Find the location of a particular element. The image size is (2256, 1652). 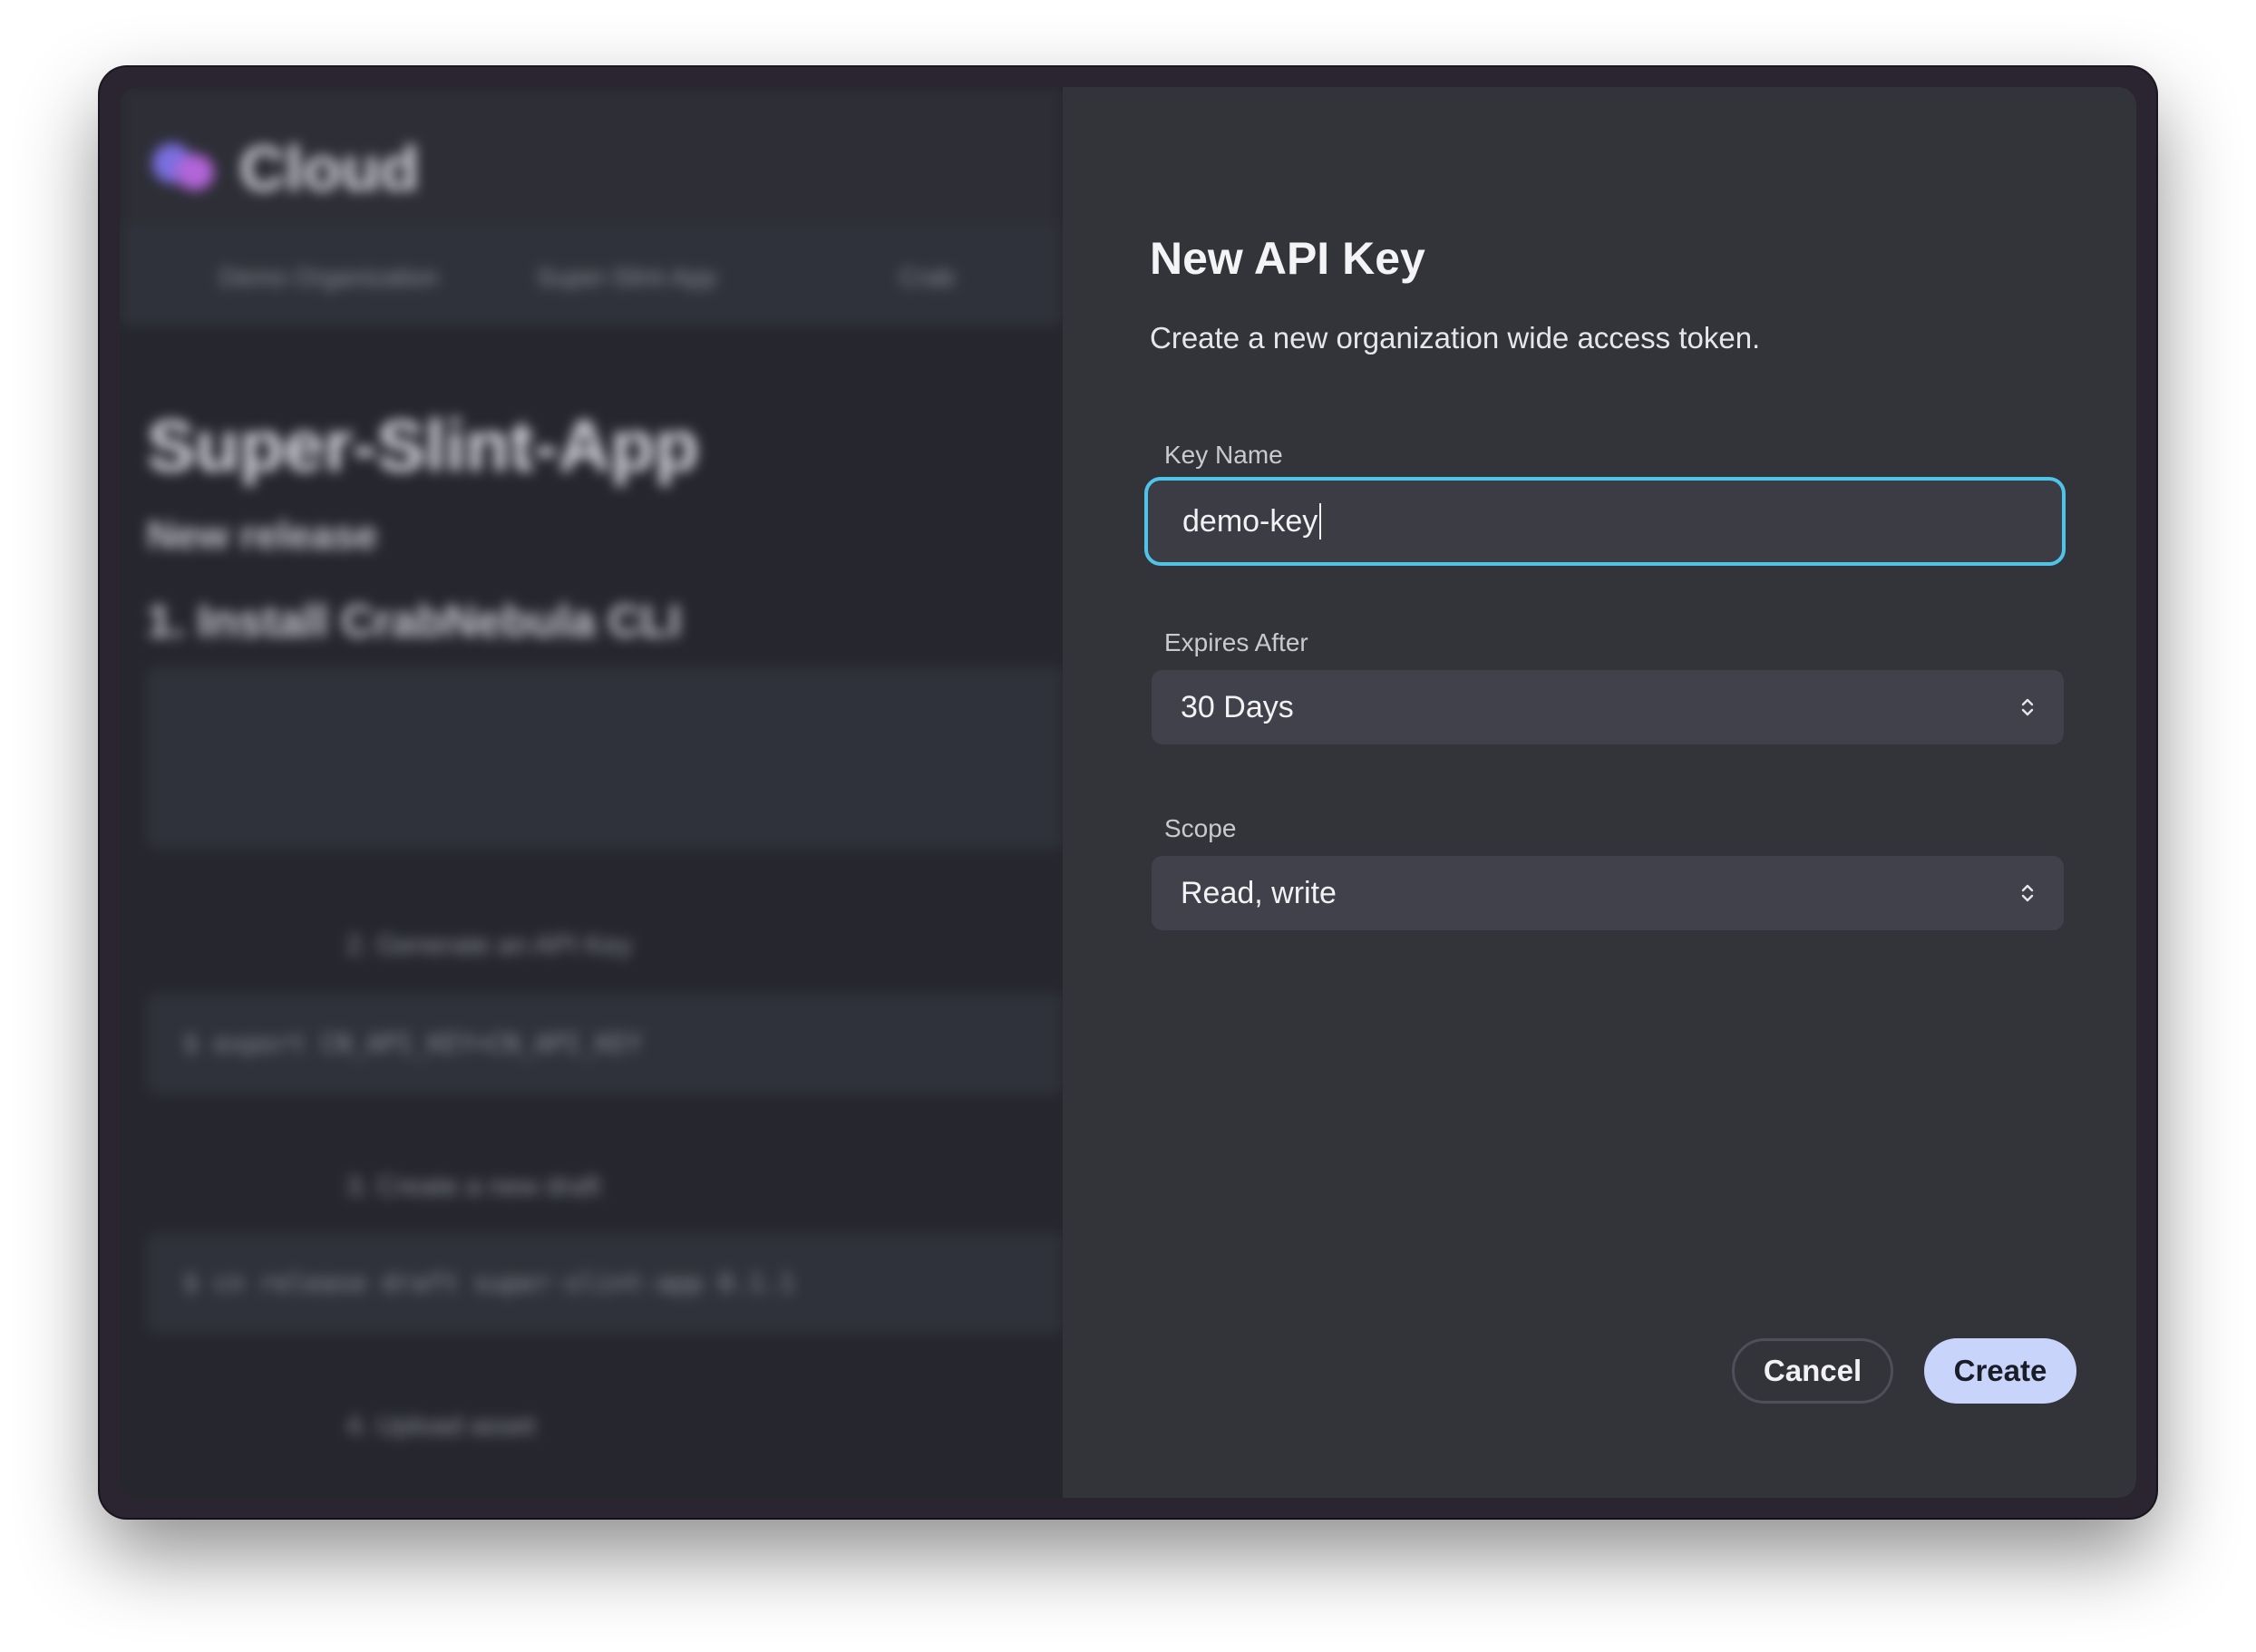

step-heading: 1. Install CrabNebula CLI is located at coordinates (415, 621).